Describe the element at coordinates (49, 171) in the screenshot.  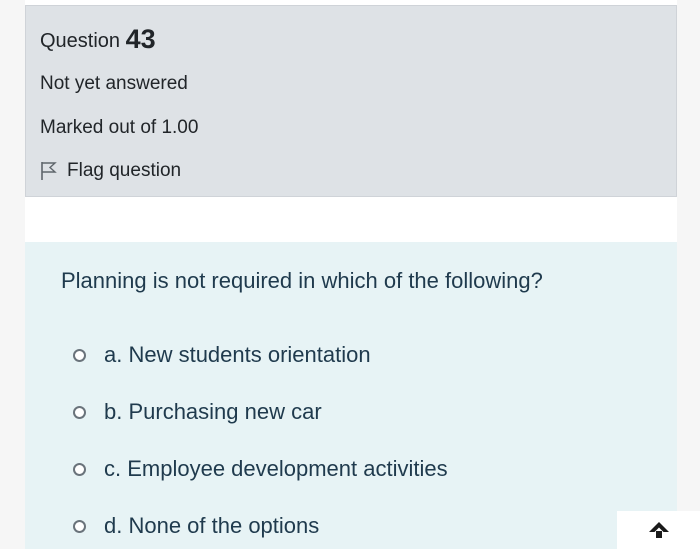
I see `flag-icon` at that location.